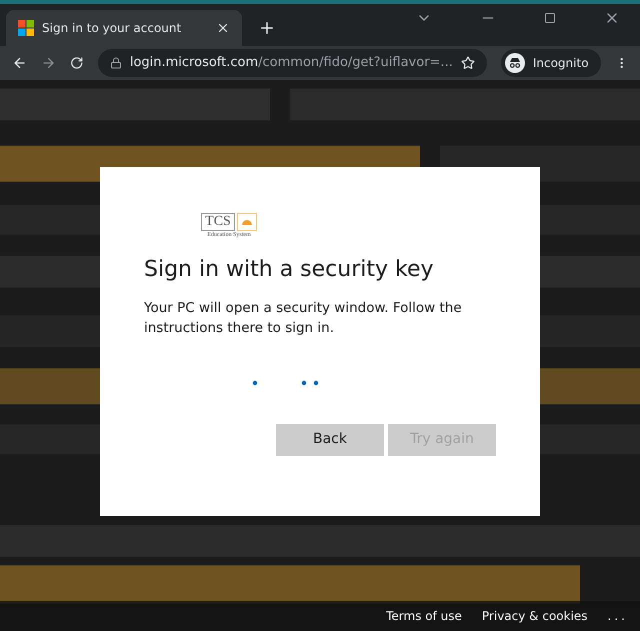  I want to click on reload-icon, so click(77, 63).